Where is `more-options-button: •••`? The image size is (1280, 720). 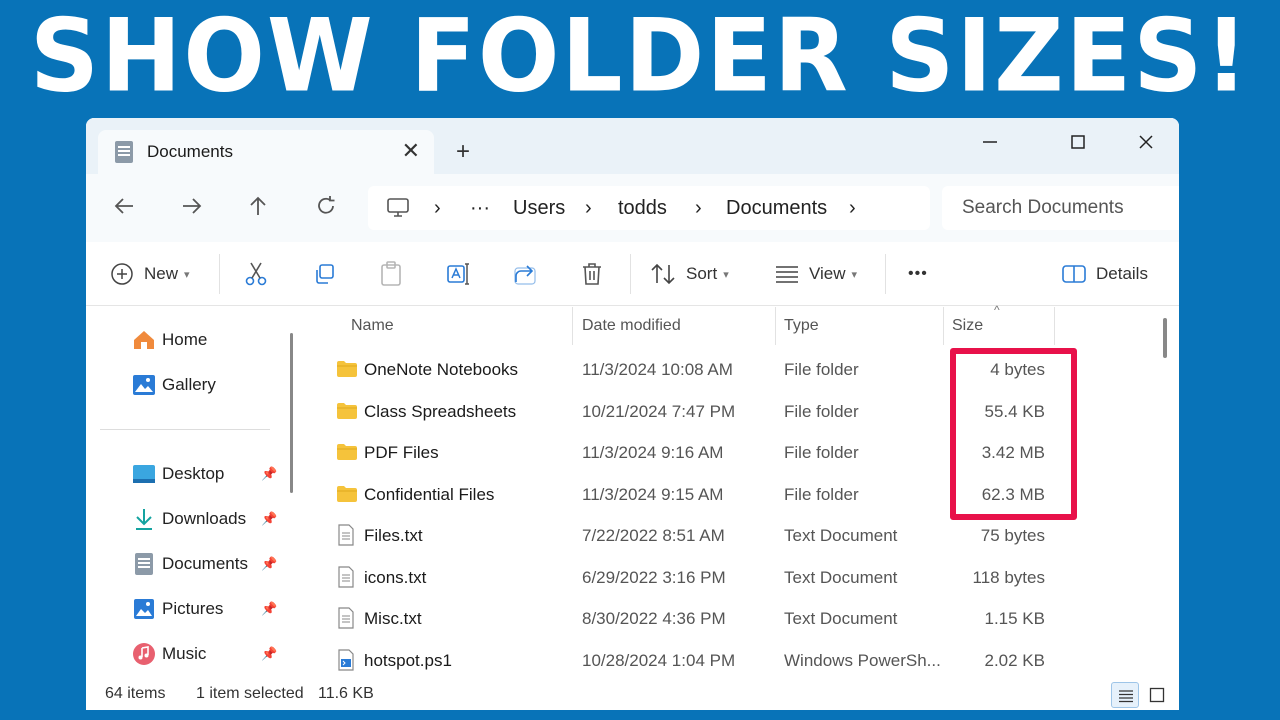 more-options-button: ••• is located at coordinates (918, 274).